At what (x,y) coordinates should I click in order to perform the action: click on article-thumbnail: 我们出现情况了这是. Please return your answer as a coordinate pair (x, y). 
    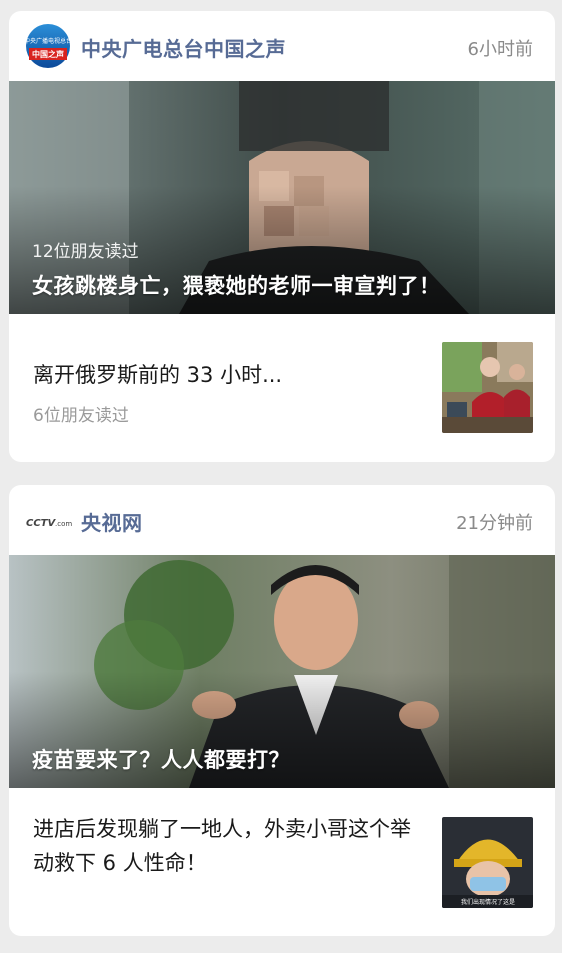
    Looking at the image, I should click on (487, 862).